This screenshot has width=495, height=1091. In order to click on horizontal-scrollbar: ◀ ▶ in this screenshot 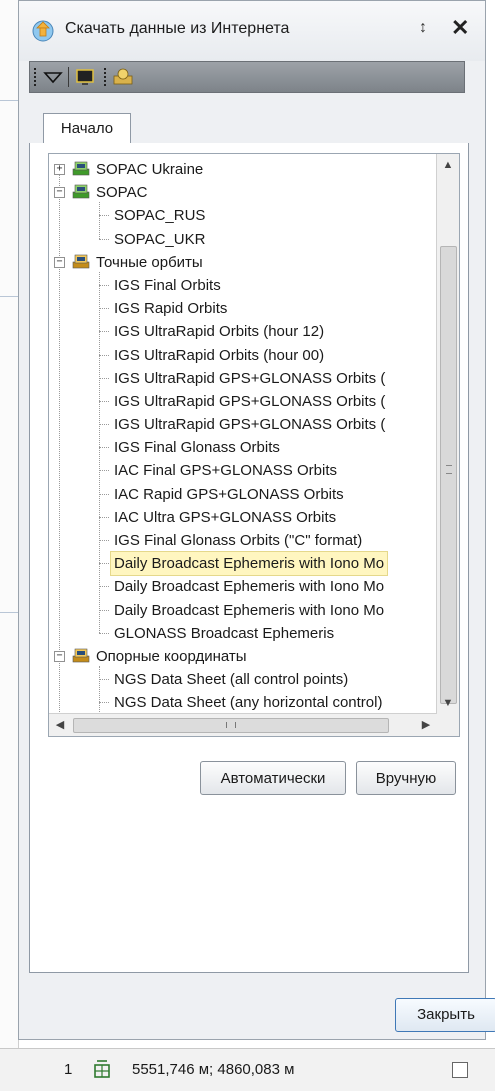, I will do `click(243, 724)`.